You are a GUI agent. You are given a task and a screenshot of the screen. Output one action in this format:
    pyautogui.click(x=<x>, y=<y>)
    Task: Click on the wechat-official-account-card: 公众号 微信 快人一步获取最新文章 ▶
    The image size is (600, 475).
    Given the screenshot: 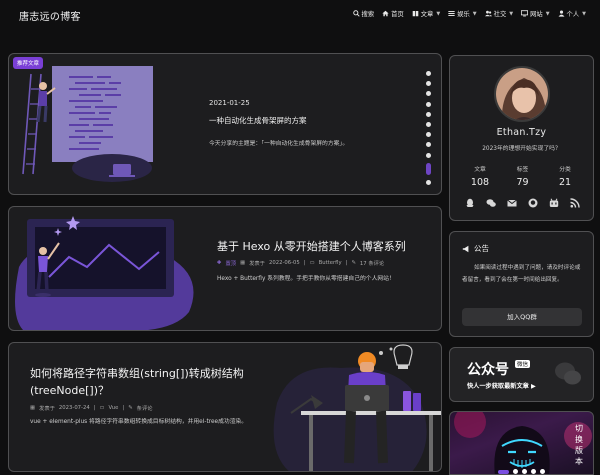 What is the action you would take?
    pyautogui.click(x=521, y=374)
    